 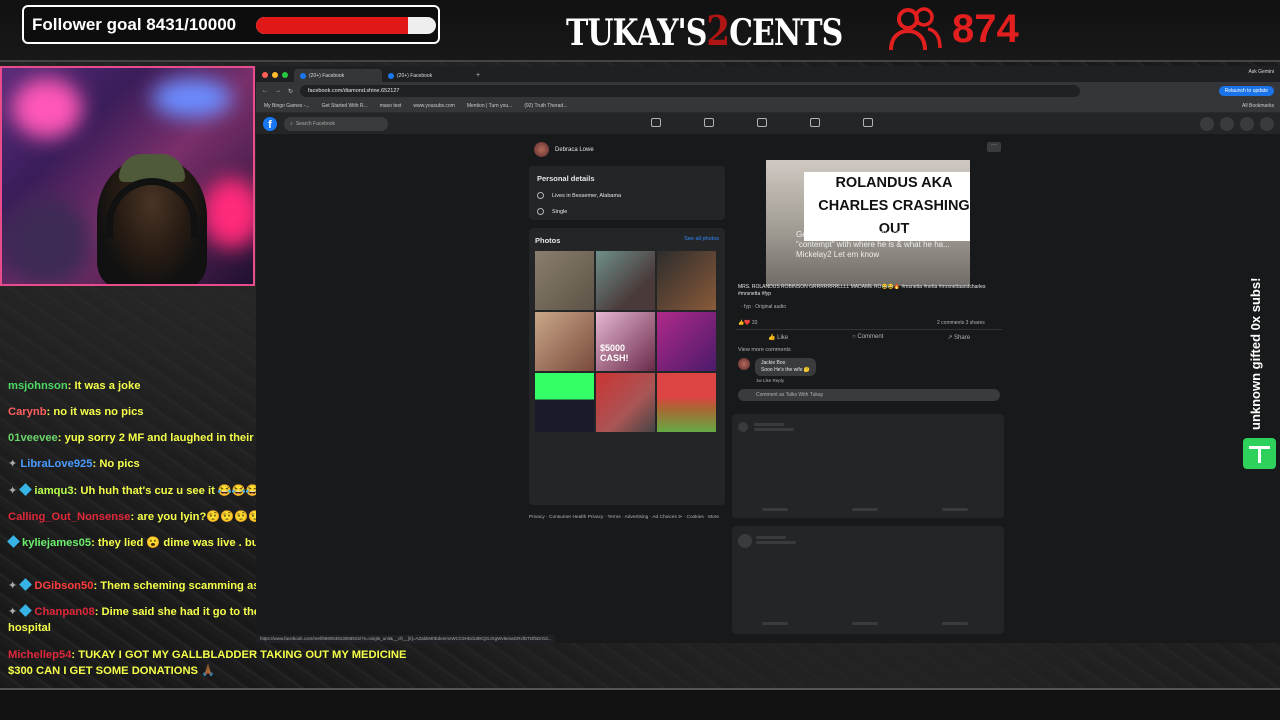 I want to click on all-bookmarks-button: All Bookmarks, so click(x=1258, y=106).